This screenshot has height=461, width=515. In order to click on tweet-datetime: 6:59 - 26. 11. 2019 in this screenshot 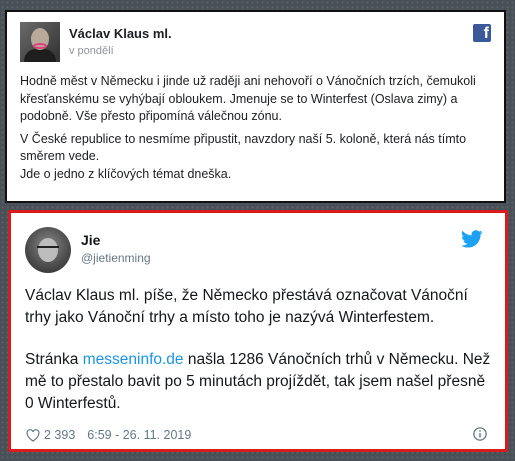, I will do `click(139, 435)`.